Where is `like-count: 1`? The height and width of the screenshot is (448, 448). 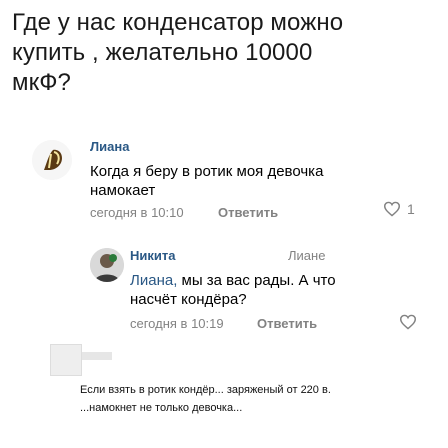 like-count: 1 is located at coordinates (411, 209).